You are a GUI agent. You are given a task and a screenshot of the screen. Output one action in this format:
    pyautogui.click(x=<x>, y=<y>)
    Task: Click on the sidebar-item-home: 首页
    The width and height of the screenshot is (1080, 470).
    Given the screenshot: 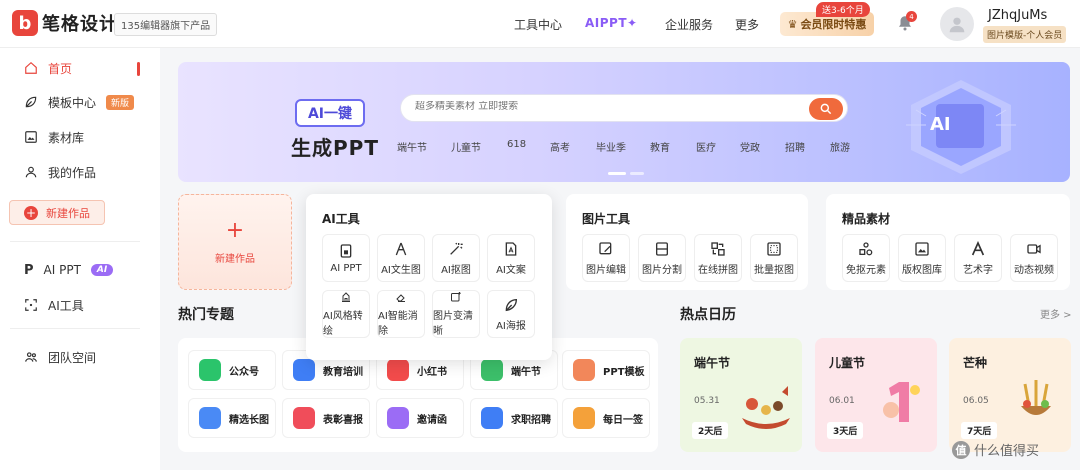 What is the action you would take?
    pyautogui.click(x=75, y=68)
    